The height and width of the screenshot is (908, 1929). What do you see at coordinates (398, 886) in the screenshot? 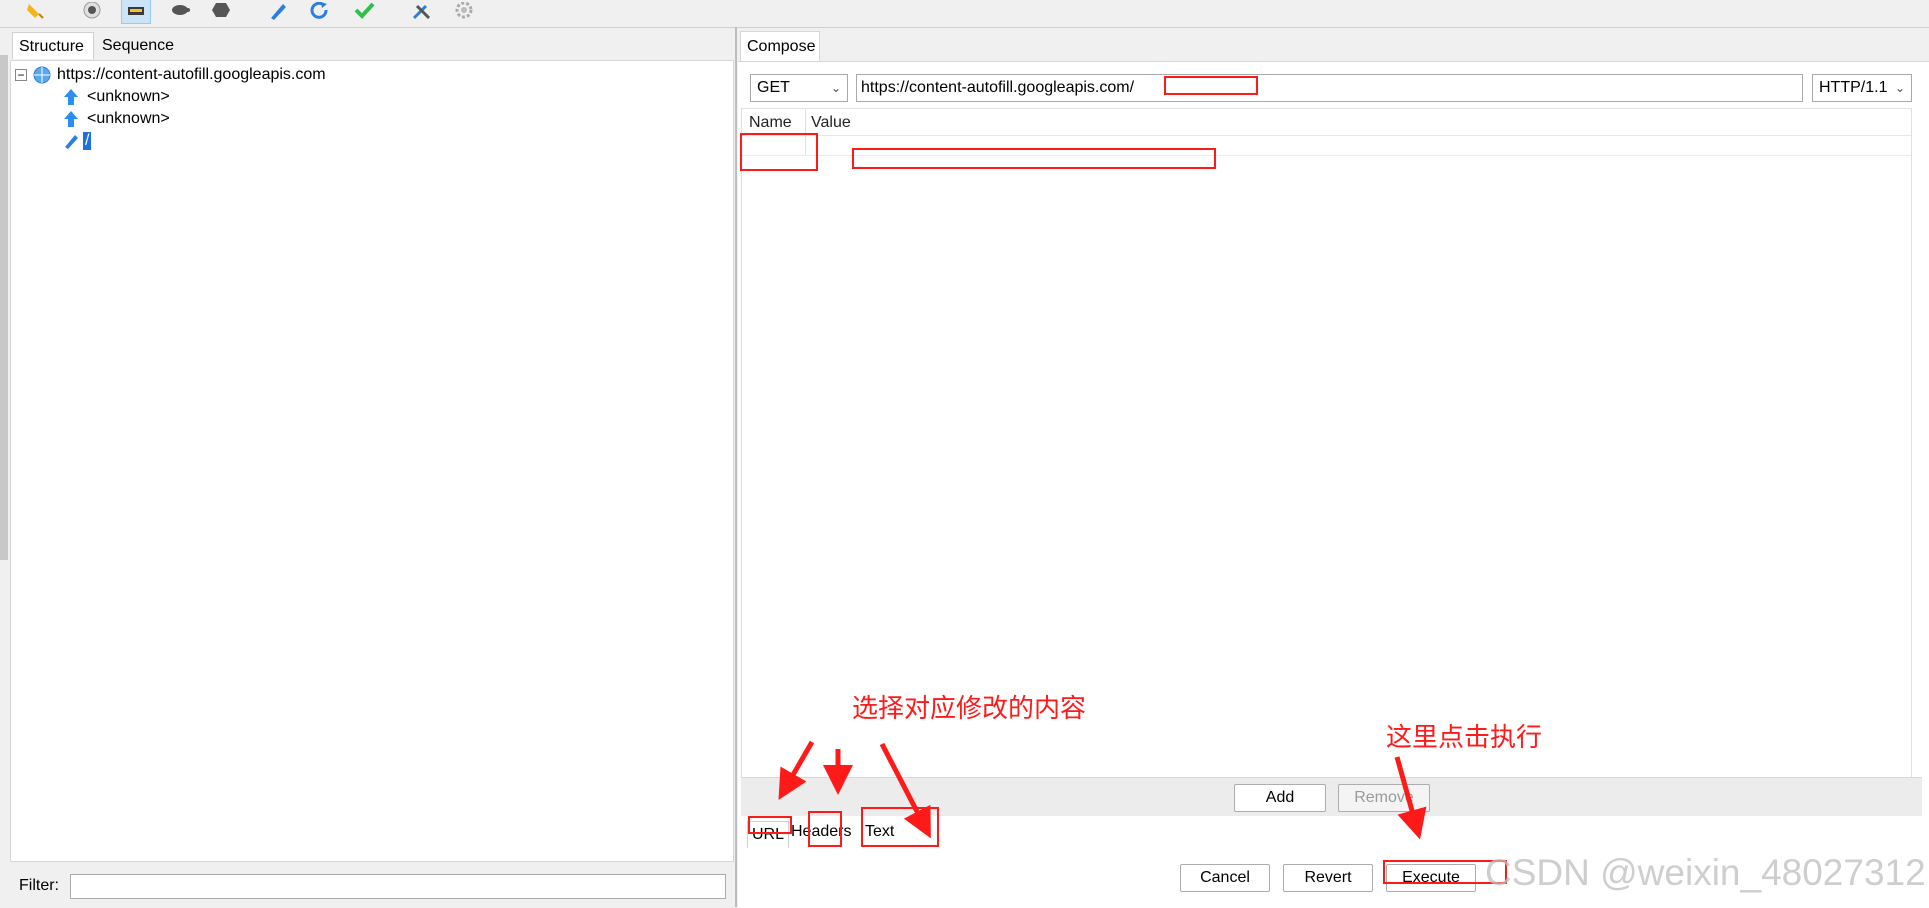
I see `filter-input` at bounding box center [398, 886].